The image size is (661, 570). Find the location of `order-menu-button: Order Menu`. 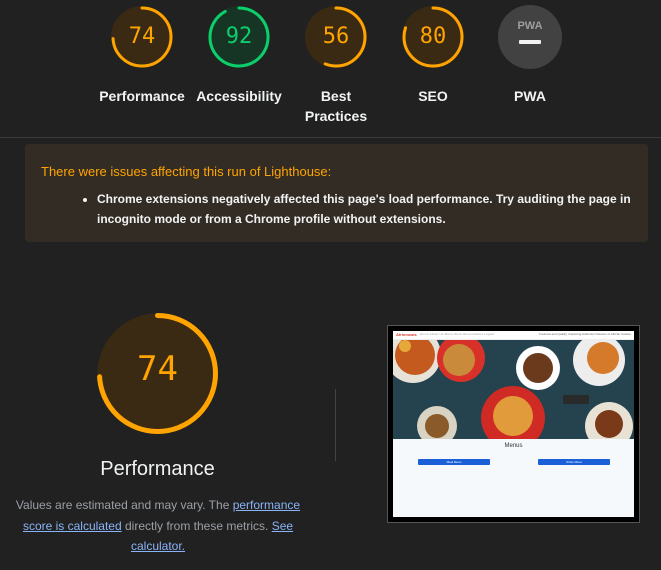

order-menu-button: Order Menu is located at coordinates (574, 462).